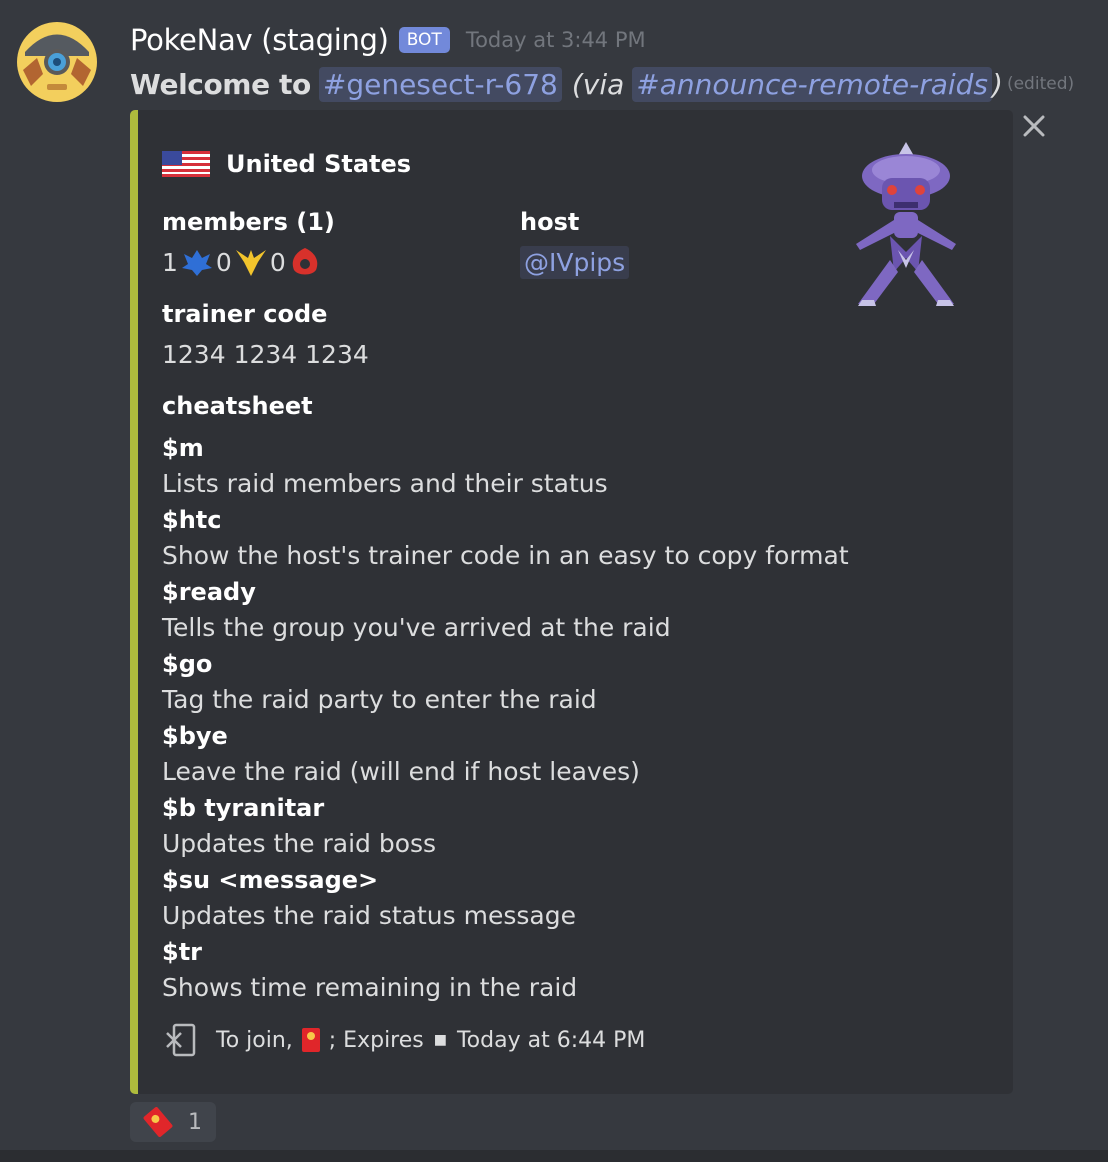  Describe the element at coordinates (186, 164) in the screenshot. I see `us-flag-icon` at that location.